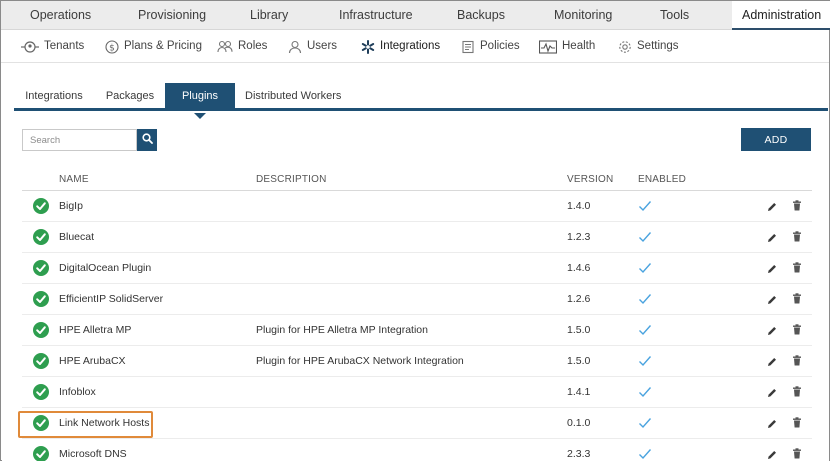 The width and height of the screenshot is (830, 461). What do you see at coordinates (147, 140) in the screenshot?
I see `search-button` at bounding box center [147, 140].